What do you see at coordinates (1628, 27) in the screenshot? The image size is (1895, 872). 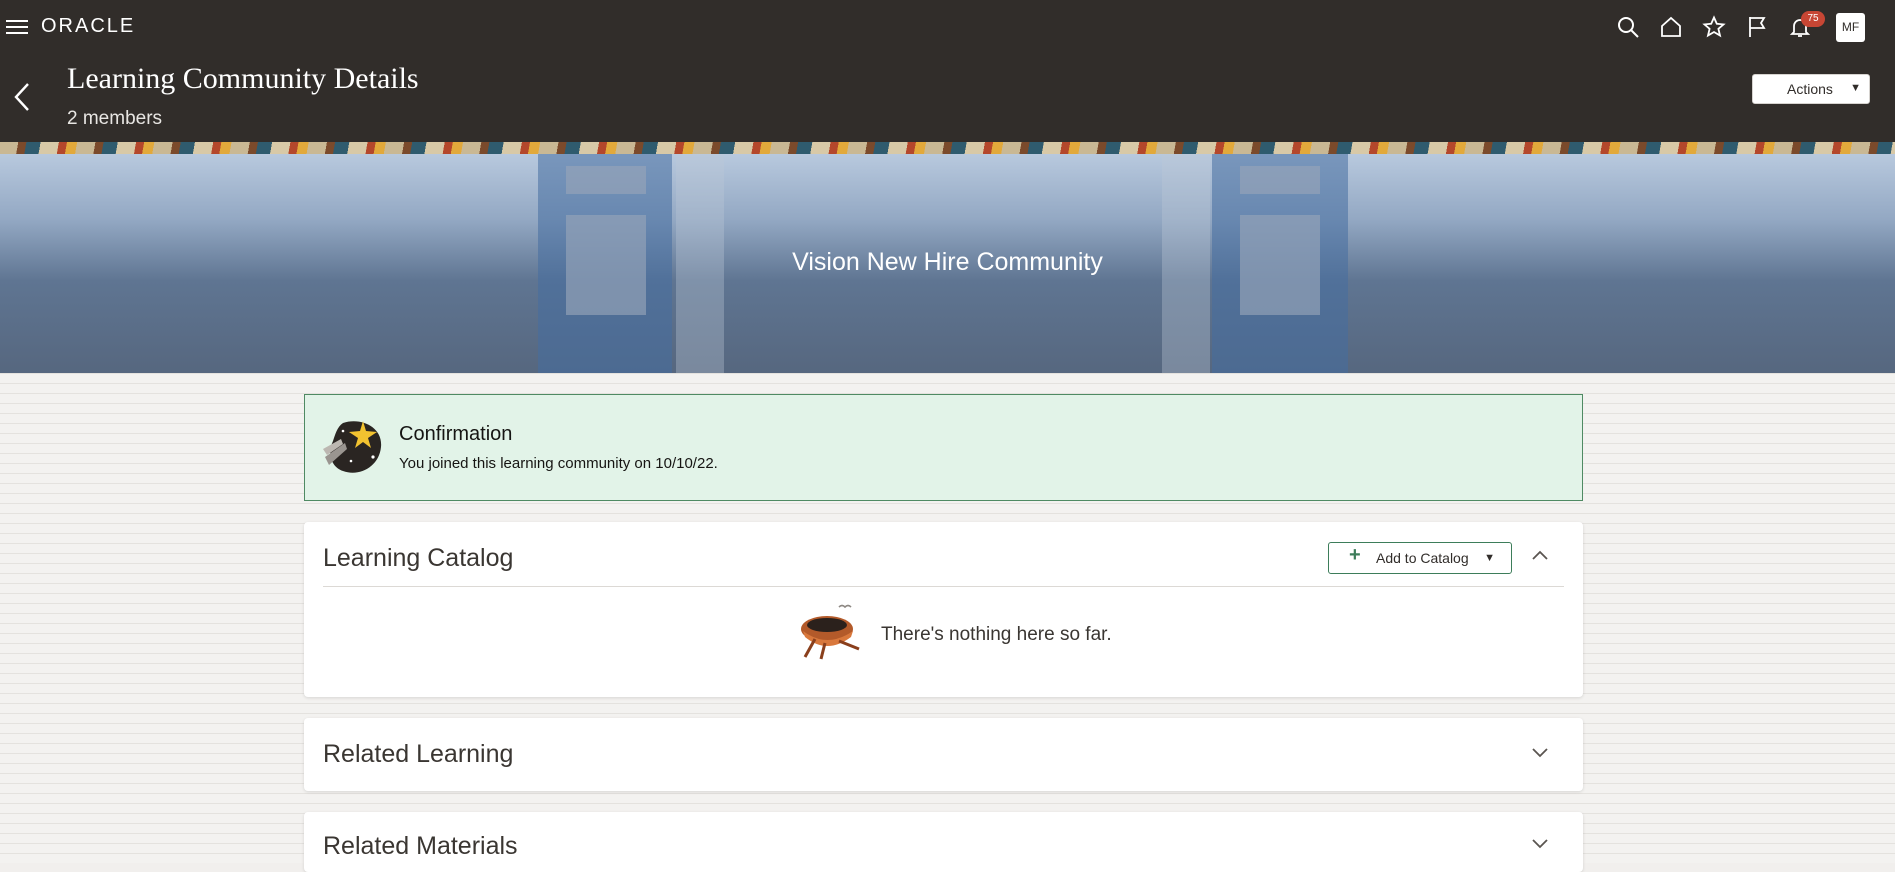 I see `search-icon` at bounding box center [1628, 27].